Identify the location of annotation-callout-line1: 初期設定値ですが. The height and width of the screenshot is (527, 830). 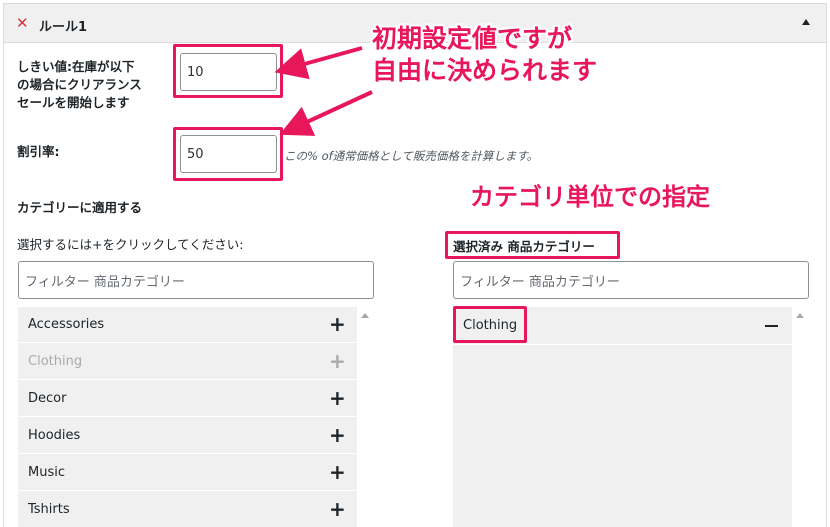
(472, 38).